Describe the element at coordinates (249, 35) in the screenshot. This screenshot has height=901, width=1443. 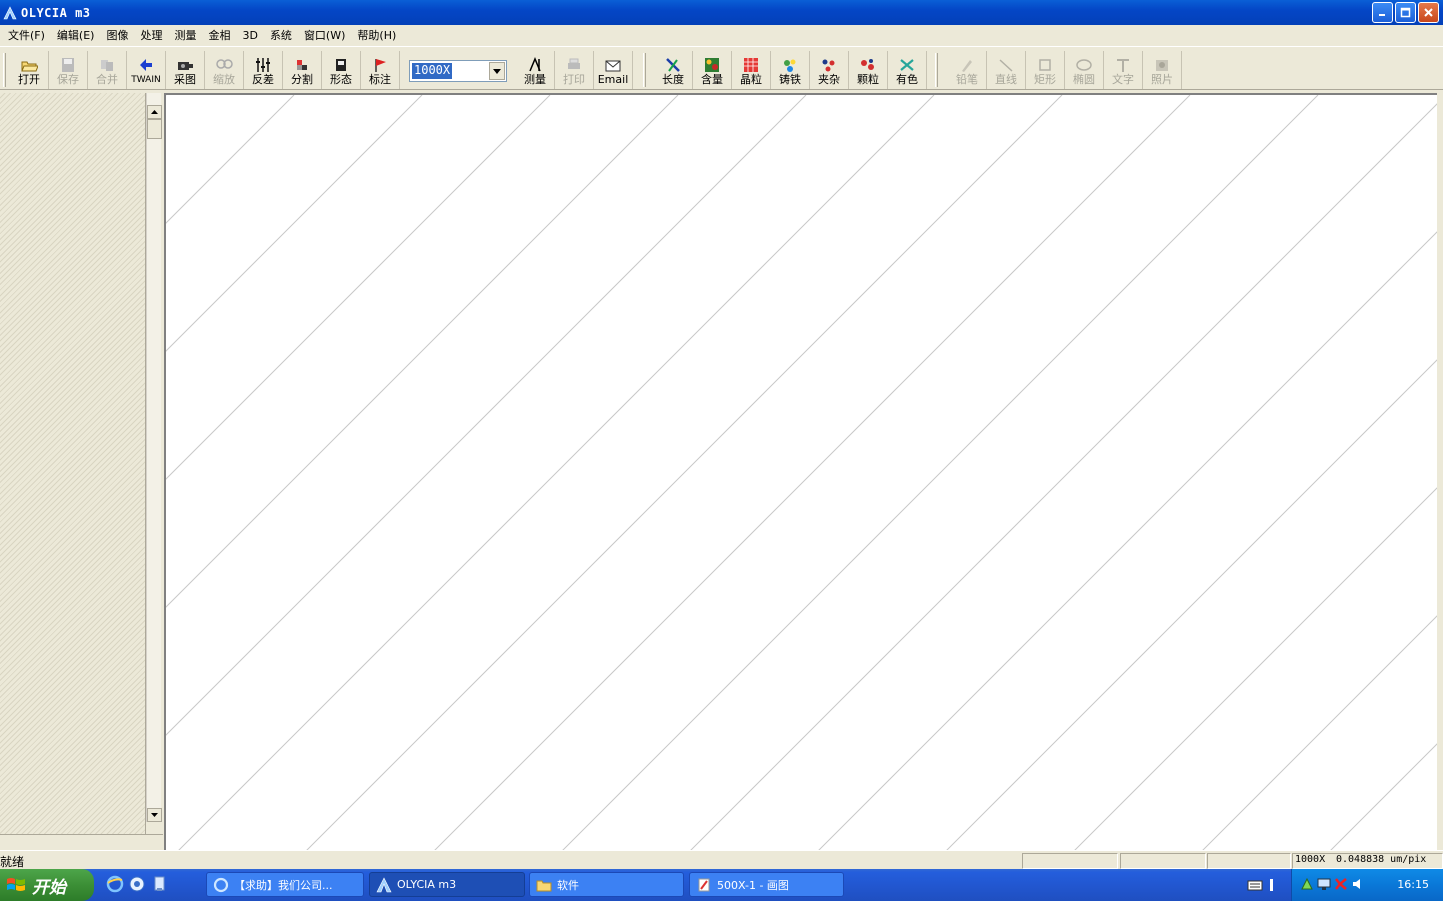
I see `menu-3d: 3D` at that location.